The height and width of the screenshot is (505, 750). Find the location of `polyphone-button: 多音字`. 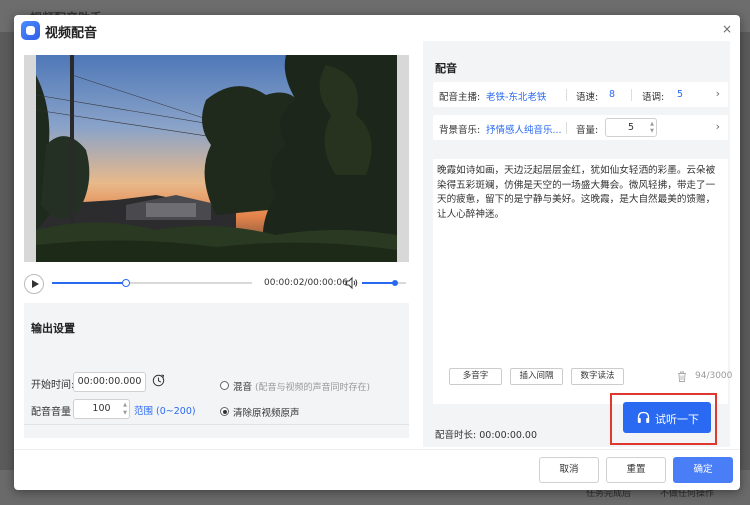

polyphone-button: 多音字 is located at coordinates (475, 376).